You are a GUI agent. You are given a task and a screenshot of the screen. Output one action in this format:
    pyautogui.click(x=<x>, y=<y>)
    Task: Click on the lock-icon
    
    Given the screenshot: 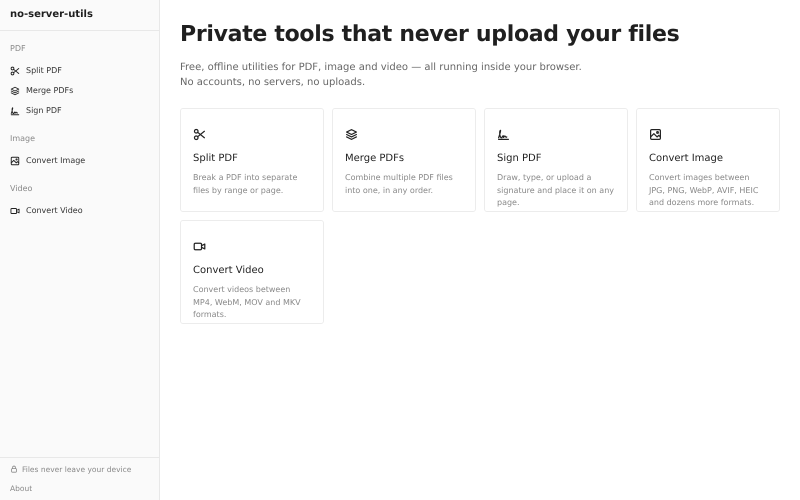 What is the action you would take?
    pyautogui.click(x=14, y=469)
    